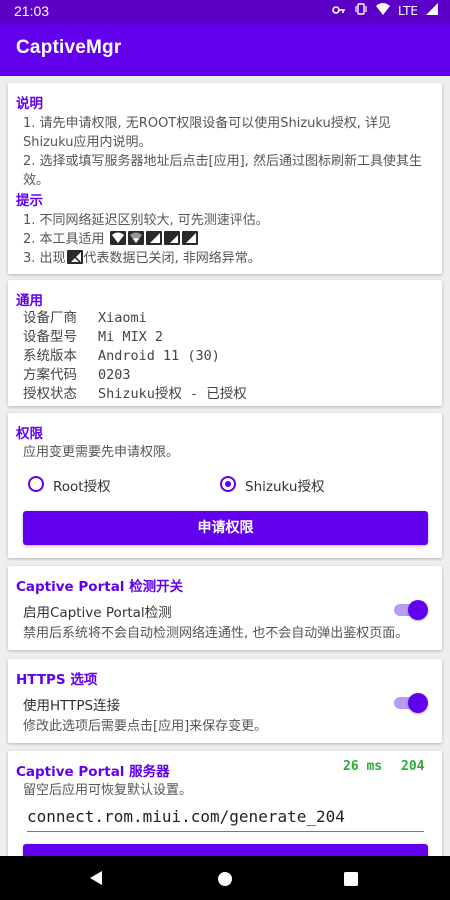 The height and width of the screenshot is (900, 450). Describe the element at coordinates (363, 766) in the screenshot. I see `latency-readout: 26 ms` at that location.